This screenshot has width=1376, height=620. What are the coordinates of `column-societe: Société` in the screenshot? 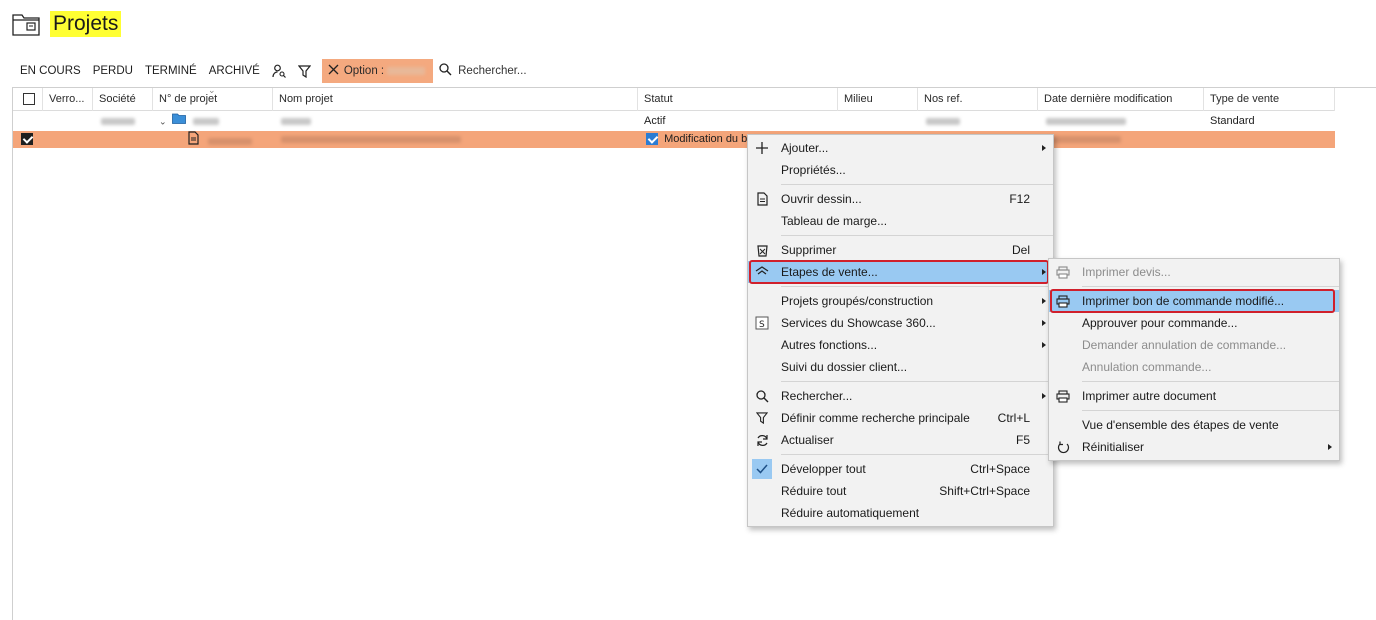 It's located at (123, 99).